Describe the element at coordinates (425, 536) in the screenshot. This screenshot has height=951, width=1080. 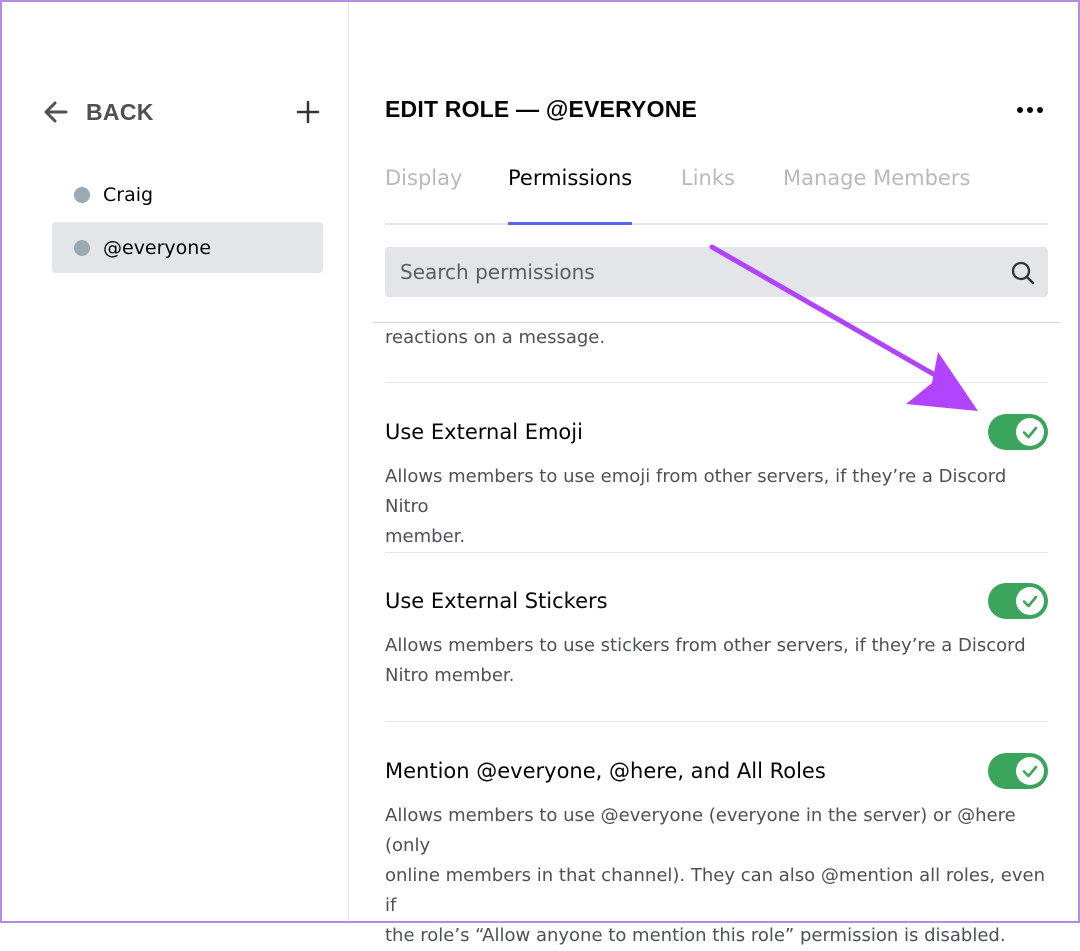
I see `description-line: member.` at that location.